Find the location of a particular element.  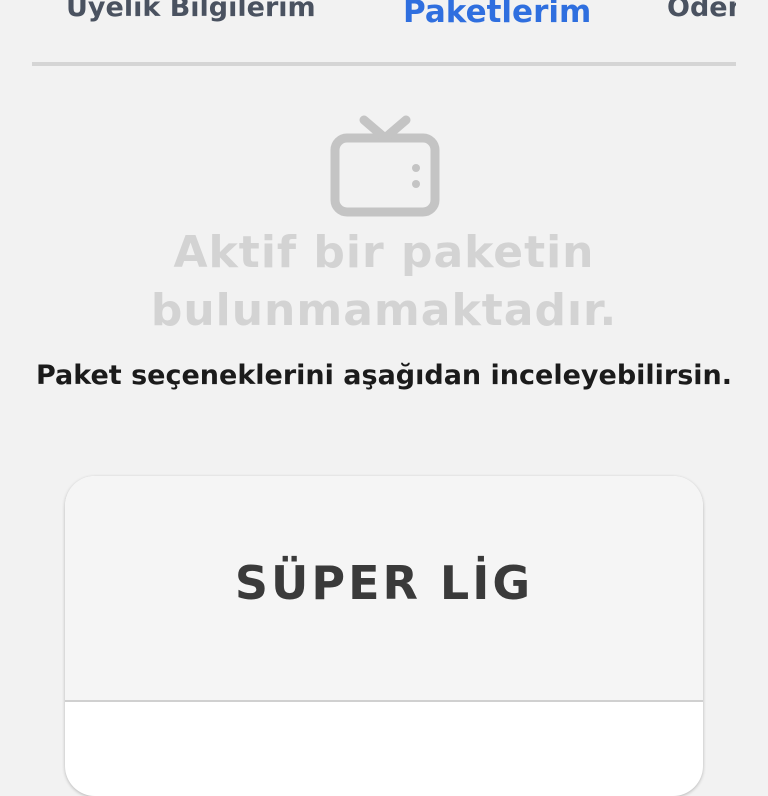

tabs-divider is located at coordinates (384, 64).